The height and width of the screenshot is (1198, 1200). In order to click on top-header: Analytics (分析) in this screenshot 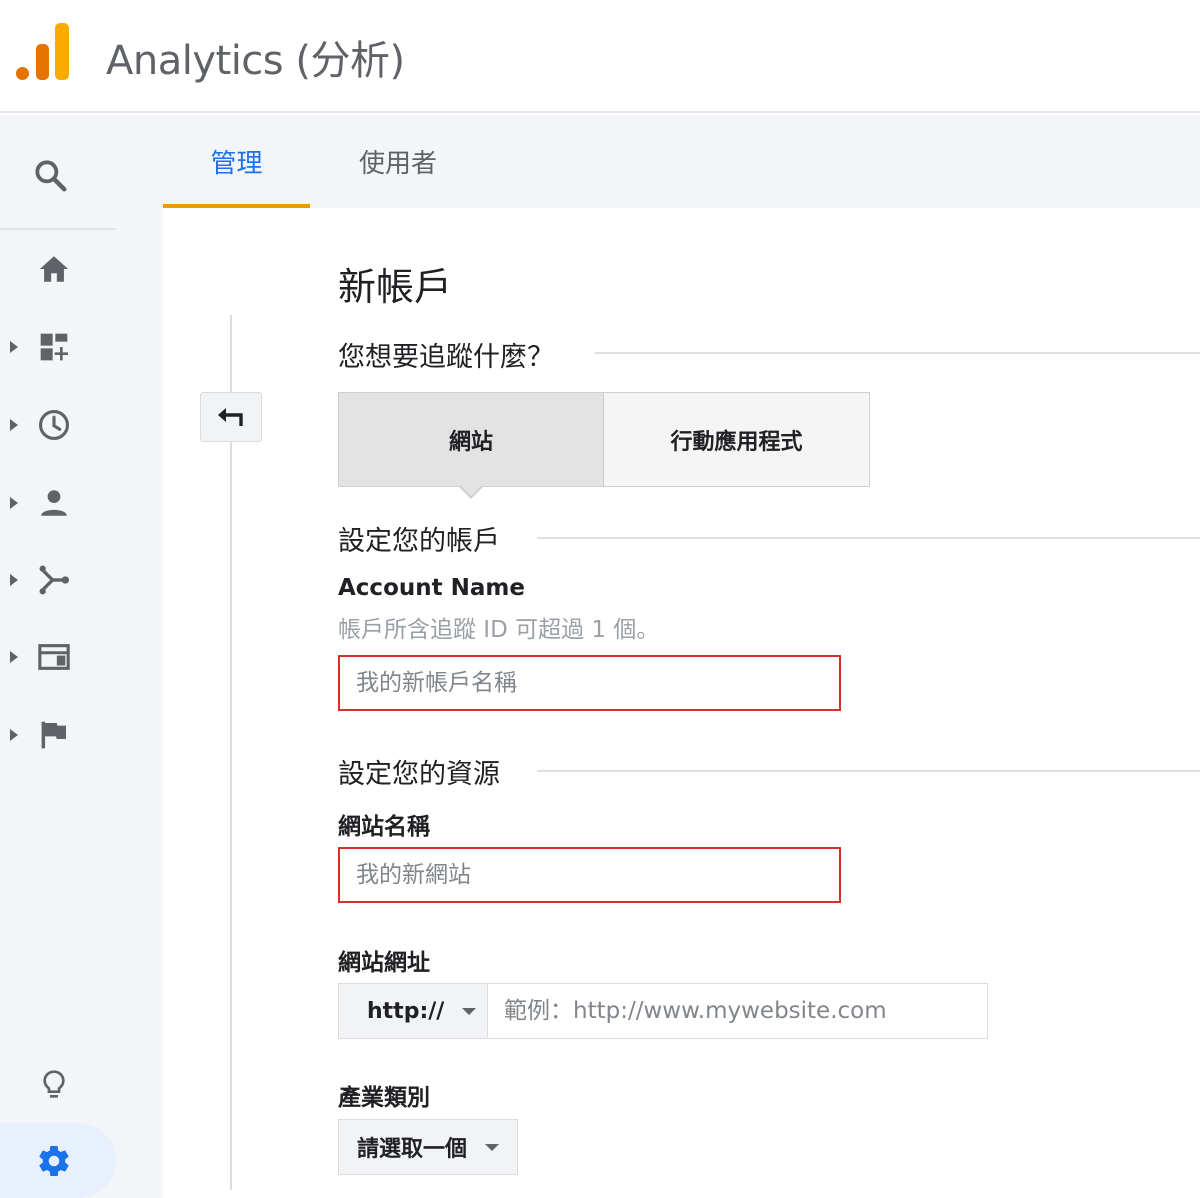, I will do `click(600, 56)`.